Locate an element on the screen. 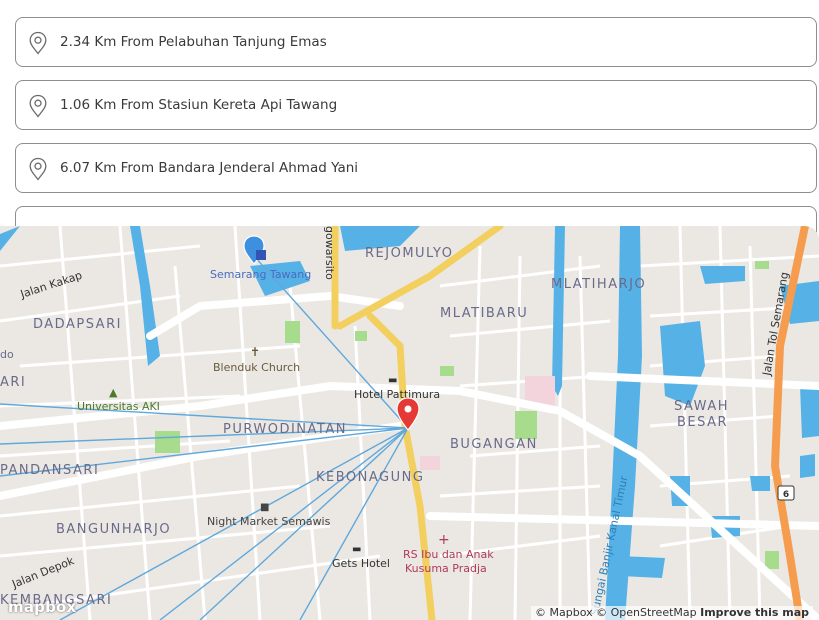 The width and height of the screenshot is (819, 620). place-label: BANGUNHARJO is located at coordinates (113, 529).